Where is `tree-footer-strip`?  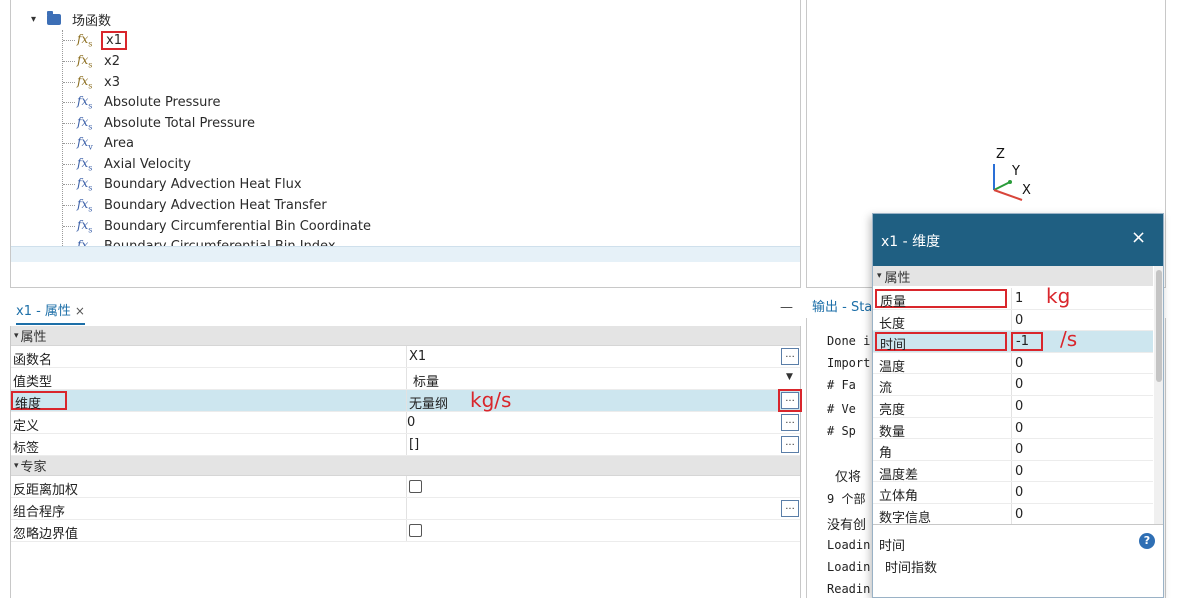 tree-footer-strip is located at coordinates (405, 254).